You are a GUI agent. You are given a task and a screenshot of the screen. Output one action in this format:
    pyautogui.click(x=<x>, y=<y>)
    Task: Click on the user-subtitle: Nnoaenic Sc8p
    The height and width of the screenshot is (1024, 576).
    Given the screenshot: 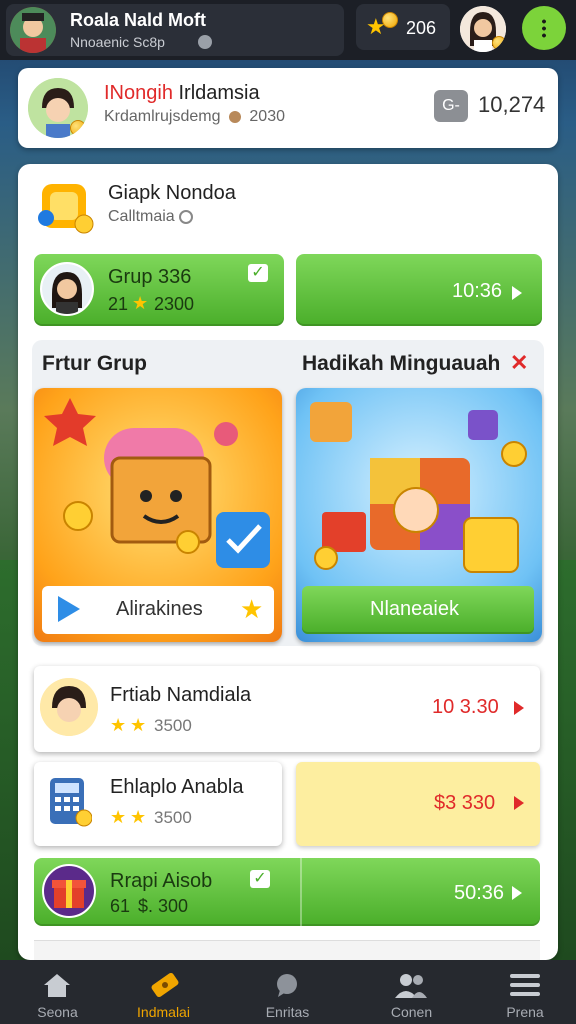 What is the action you would take?
    pyautogui.click(x=117, y=42)
    